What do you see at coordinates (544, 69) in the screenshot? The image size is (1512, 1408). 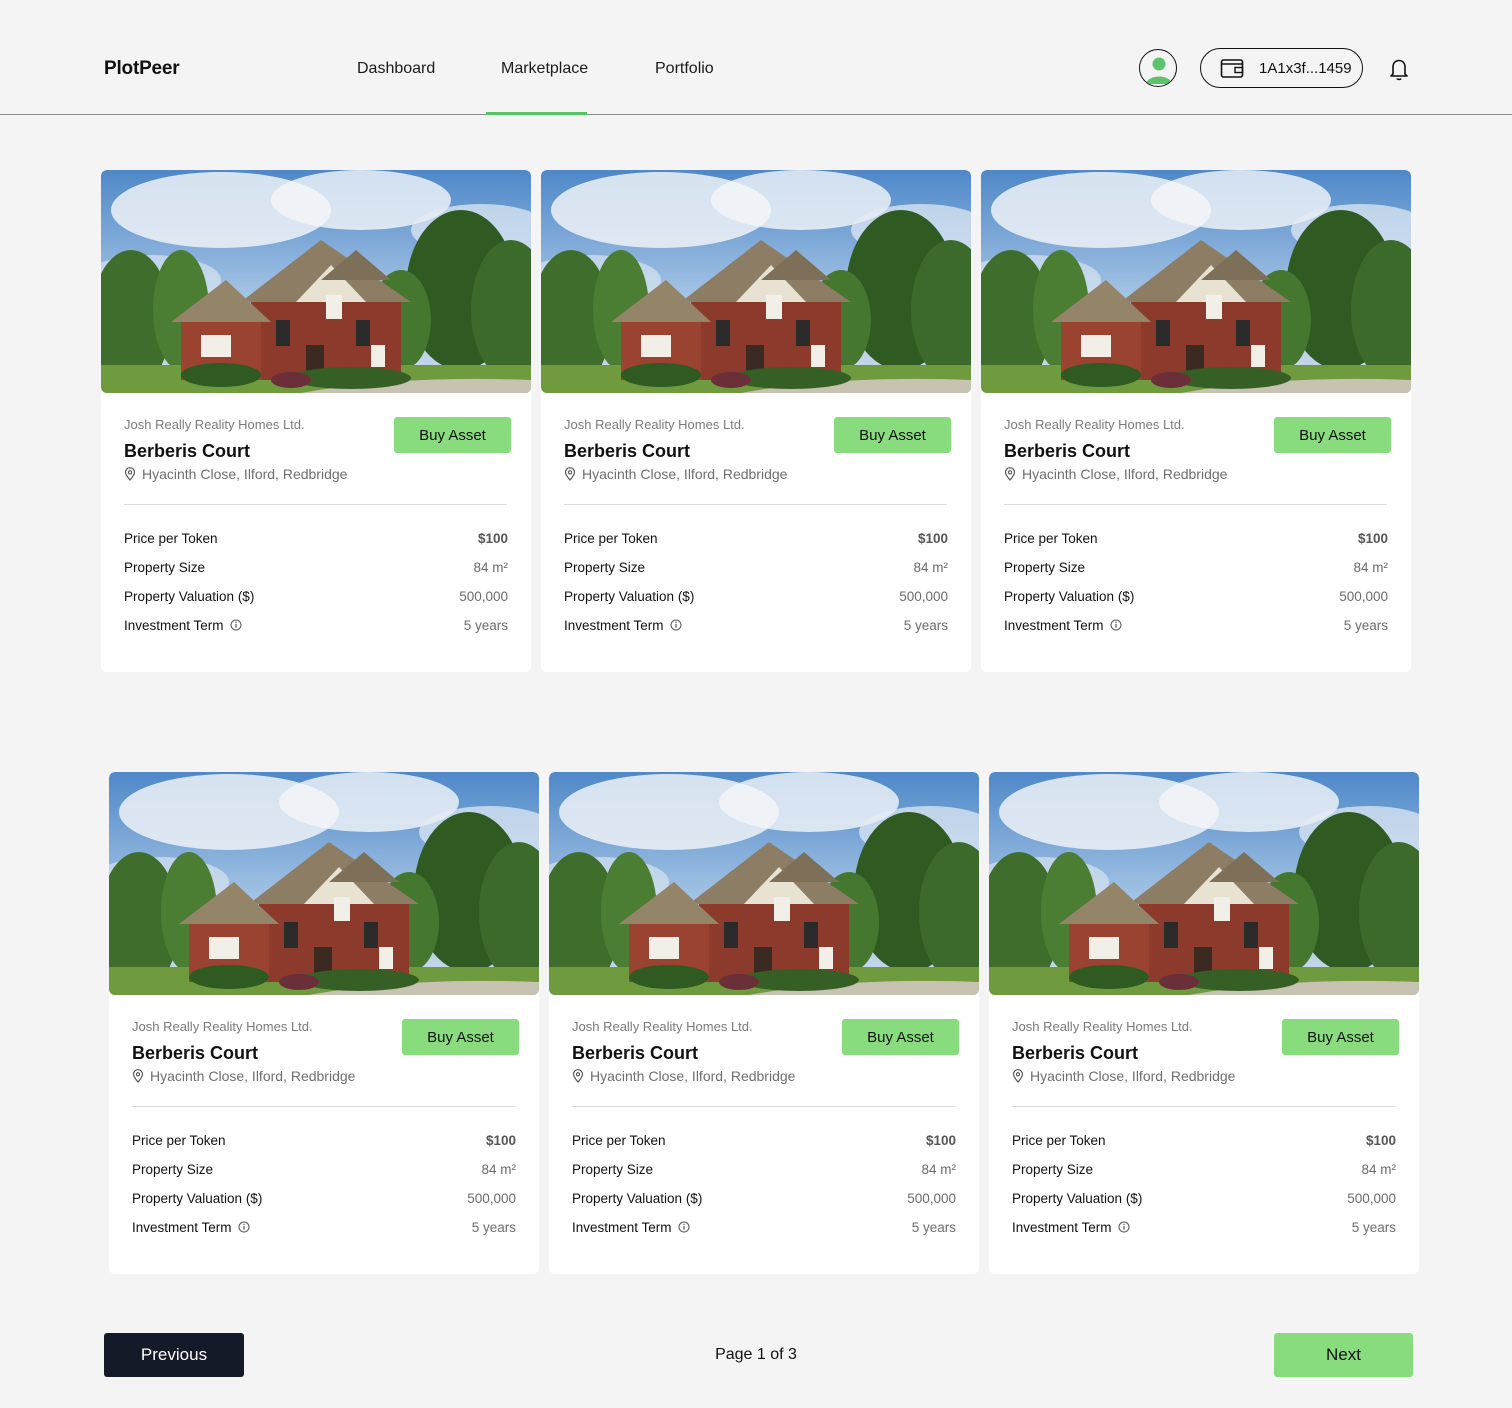 I see `nav-marketplace: Marketplace` at bounding box center [544, 69].